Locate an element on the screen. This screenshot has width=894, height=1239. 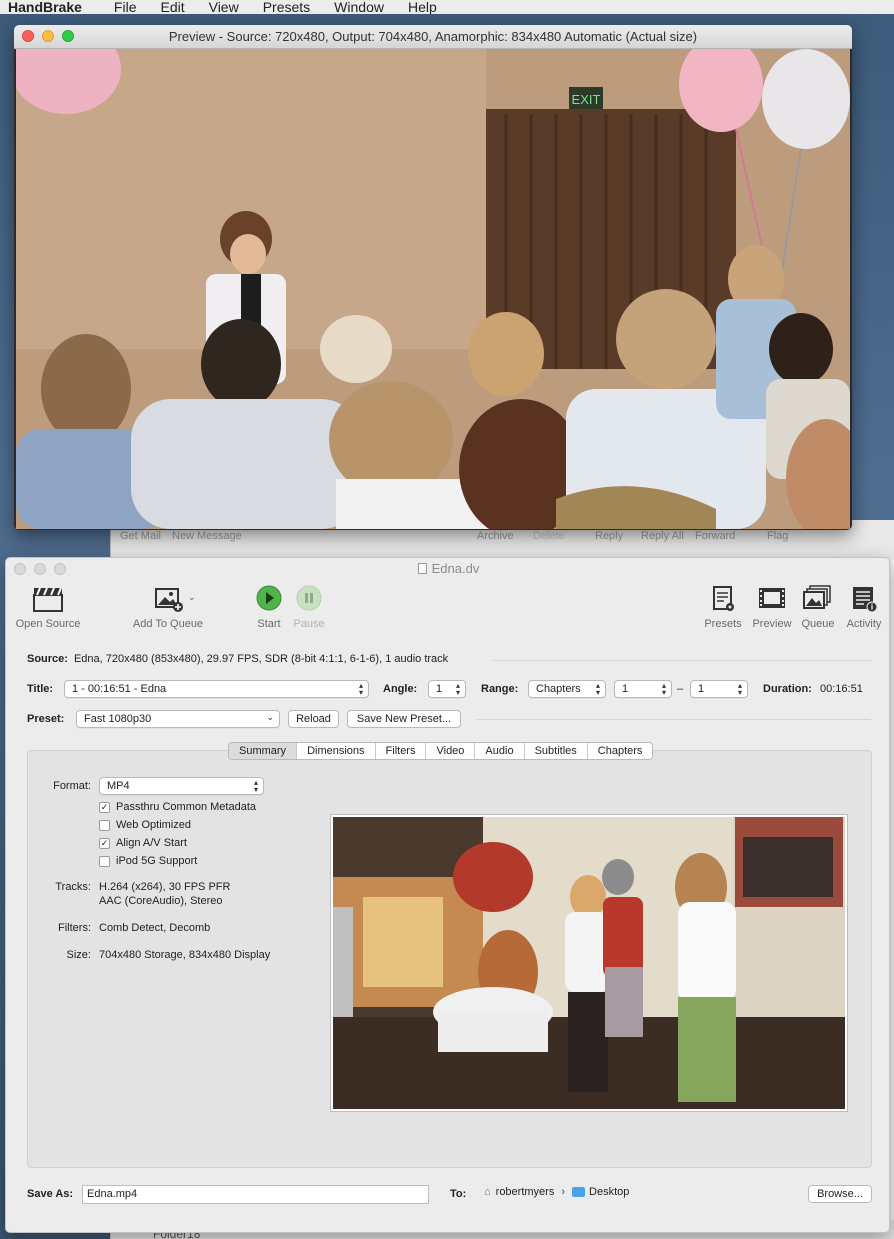
mail-get-mail: Get Mail is located at coordinates (140, 536).